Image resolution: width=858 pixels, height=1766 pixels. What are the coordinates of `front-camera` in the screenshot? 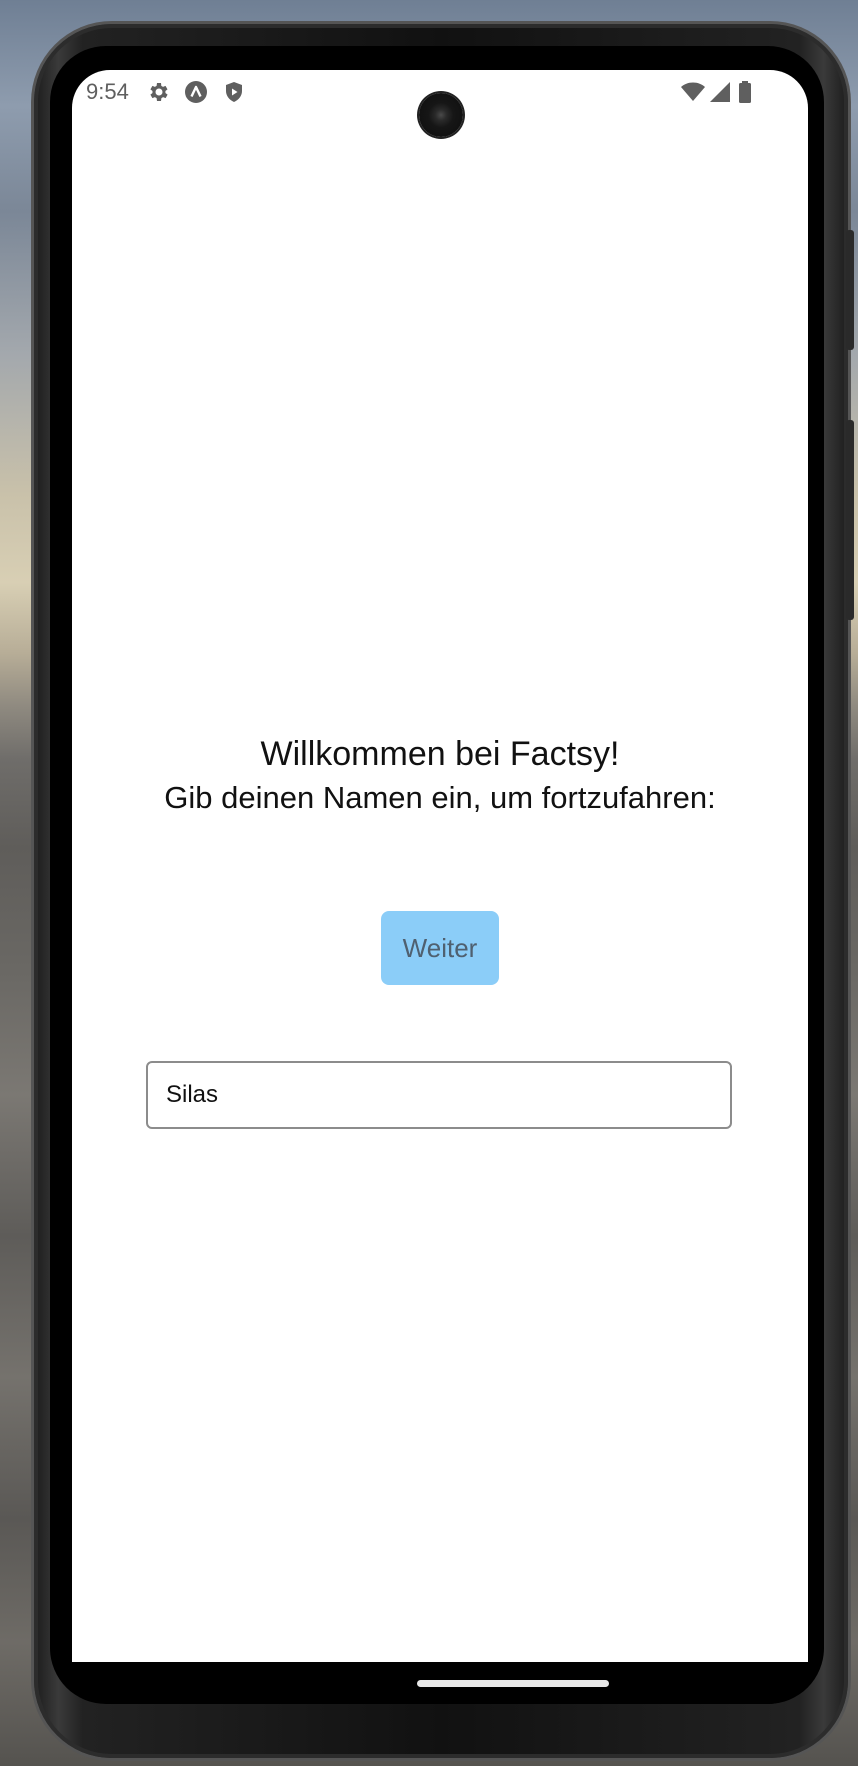 It's located at (441, 115).